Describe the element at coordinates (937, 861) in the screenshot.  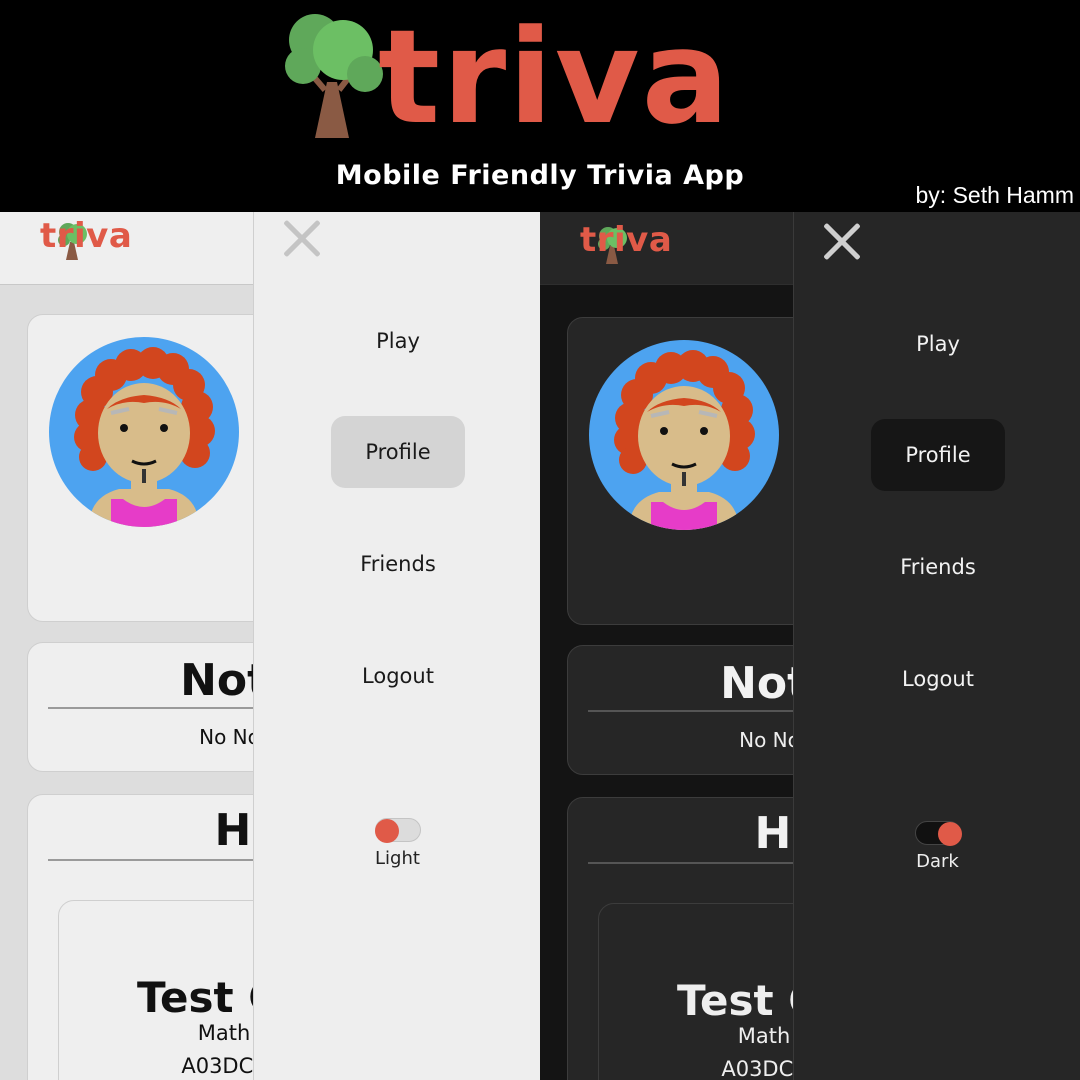
I see `theme-toggle-label: Dark` at that location.